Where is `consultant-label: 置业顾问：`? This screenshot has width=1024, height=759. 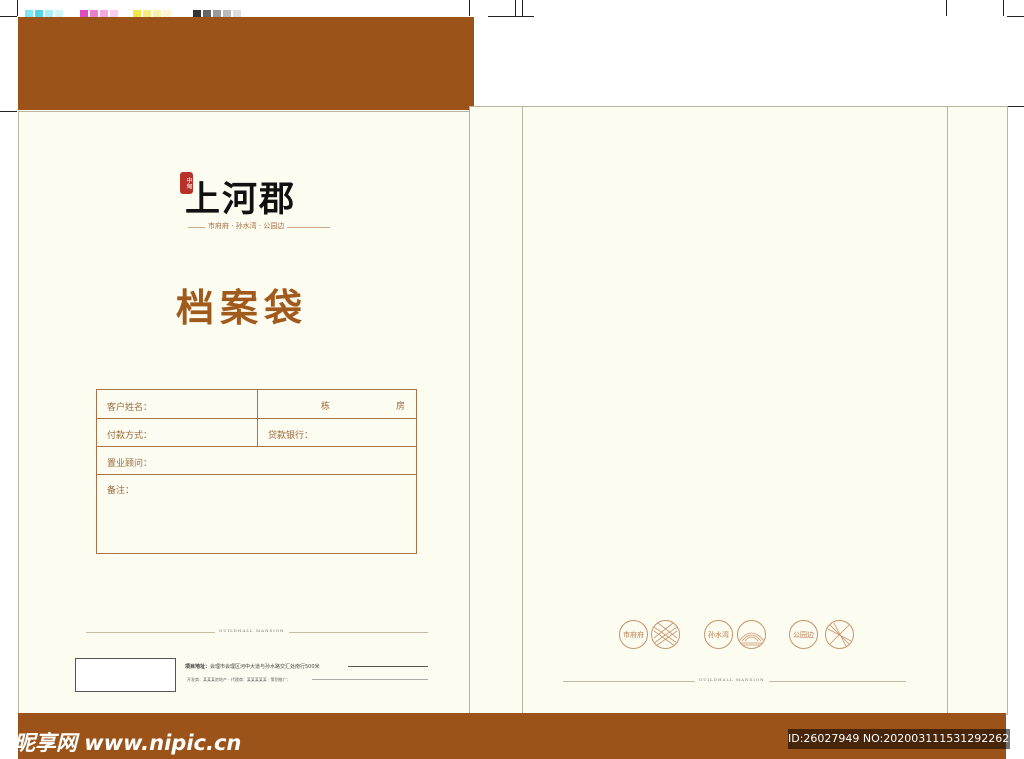 consultant-label: 置业顾问： is located at coordinates (130, 464).